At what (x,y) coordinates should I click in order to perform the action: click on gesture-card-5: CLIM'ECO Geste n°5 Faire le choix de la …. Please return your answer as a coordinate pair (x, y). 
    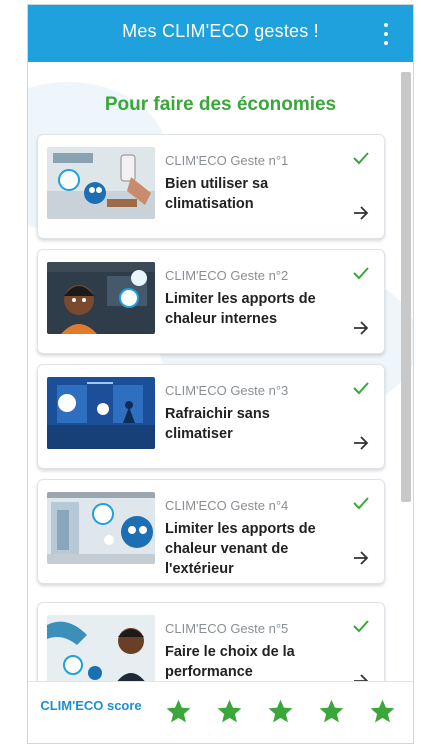
    Looking at the image, I should click on (211, 641).